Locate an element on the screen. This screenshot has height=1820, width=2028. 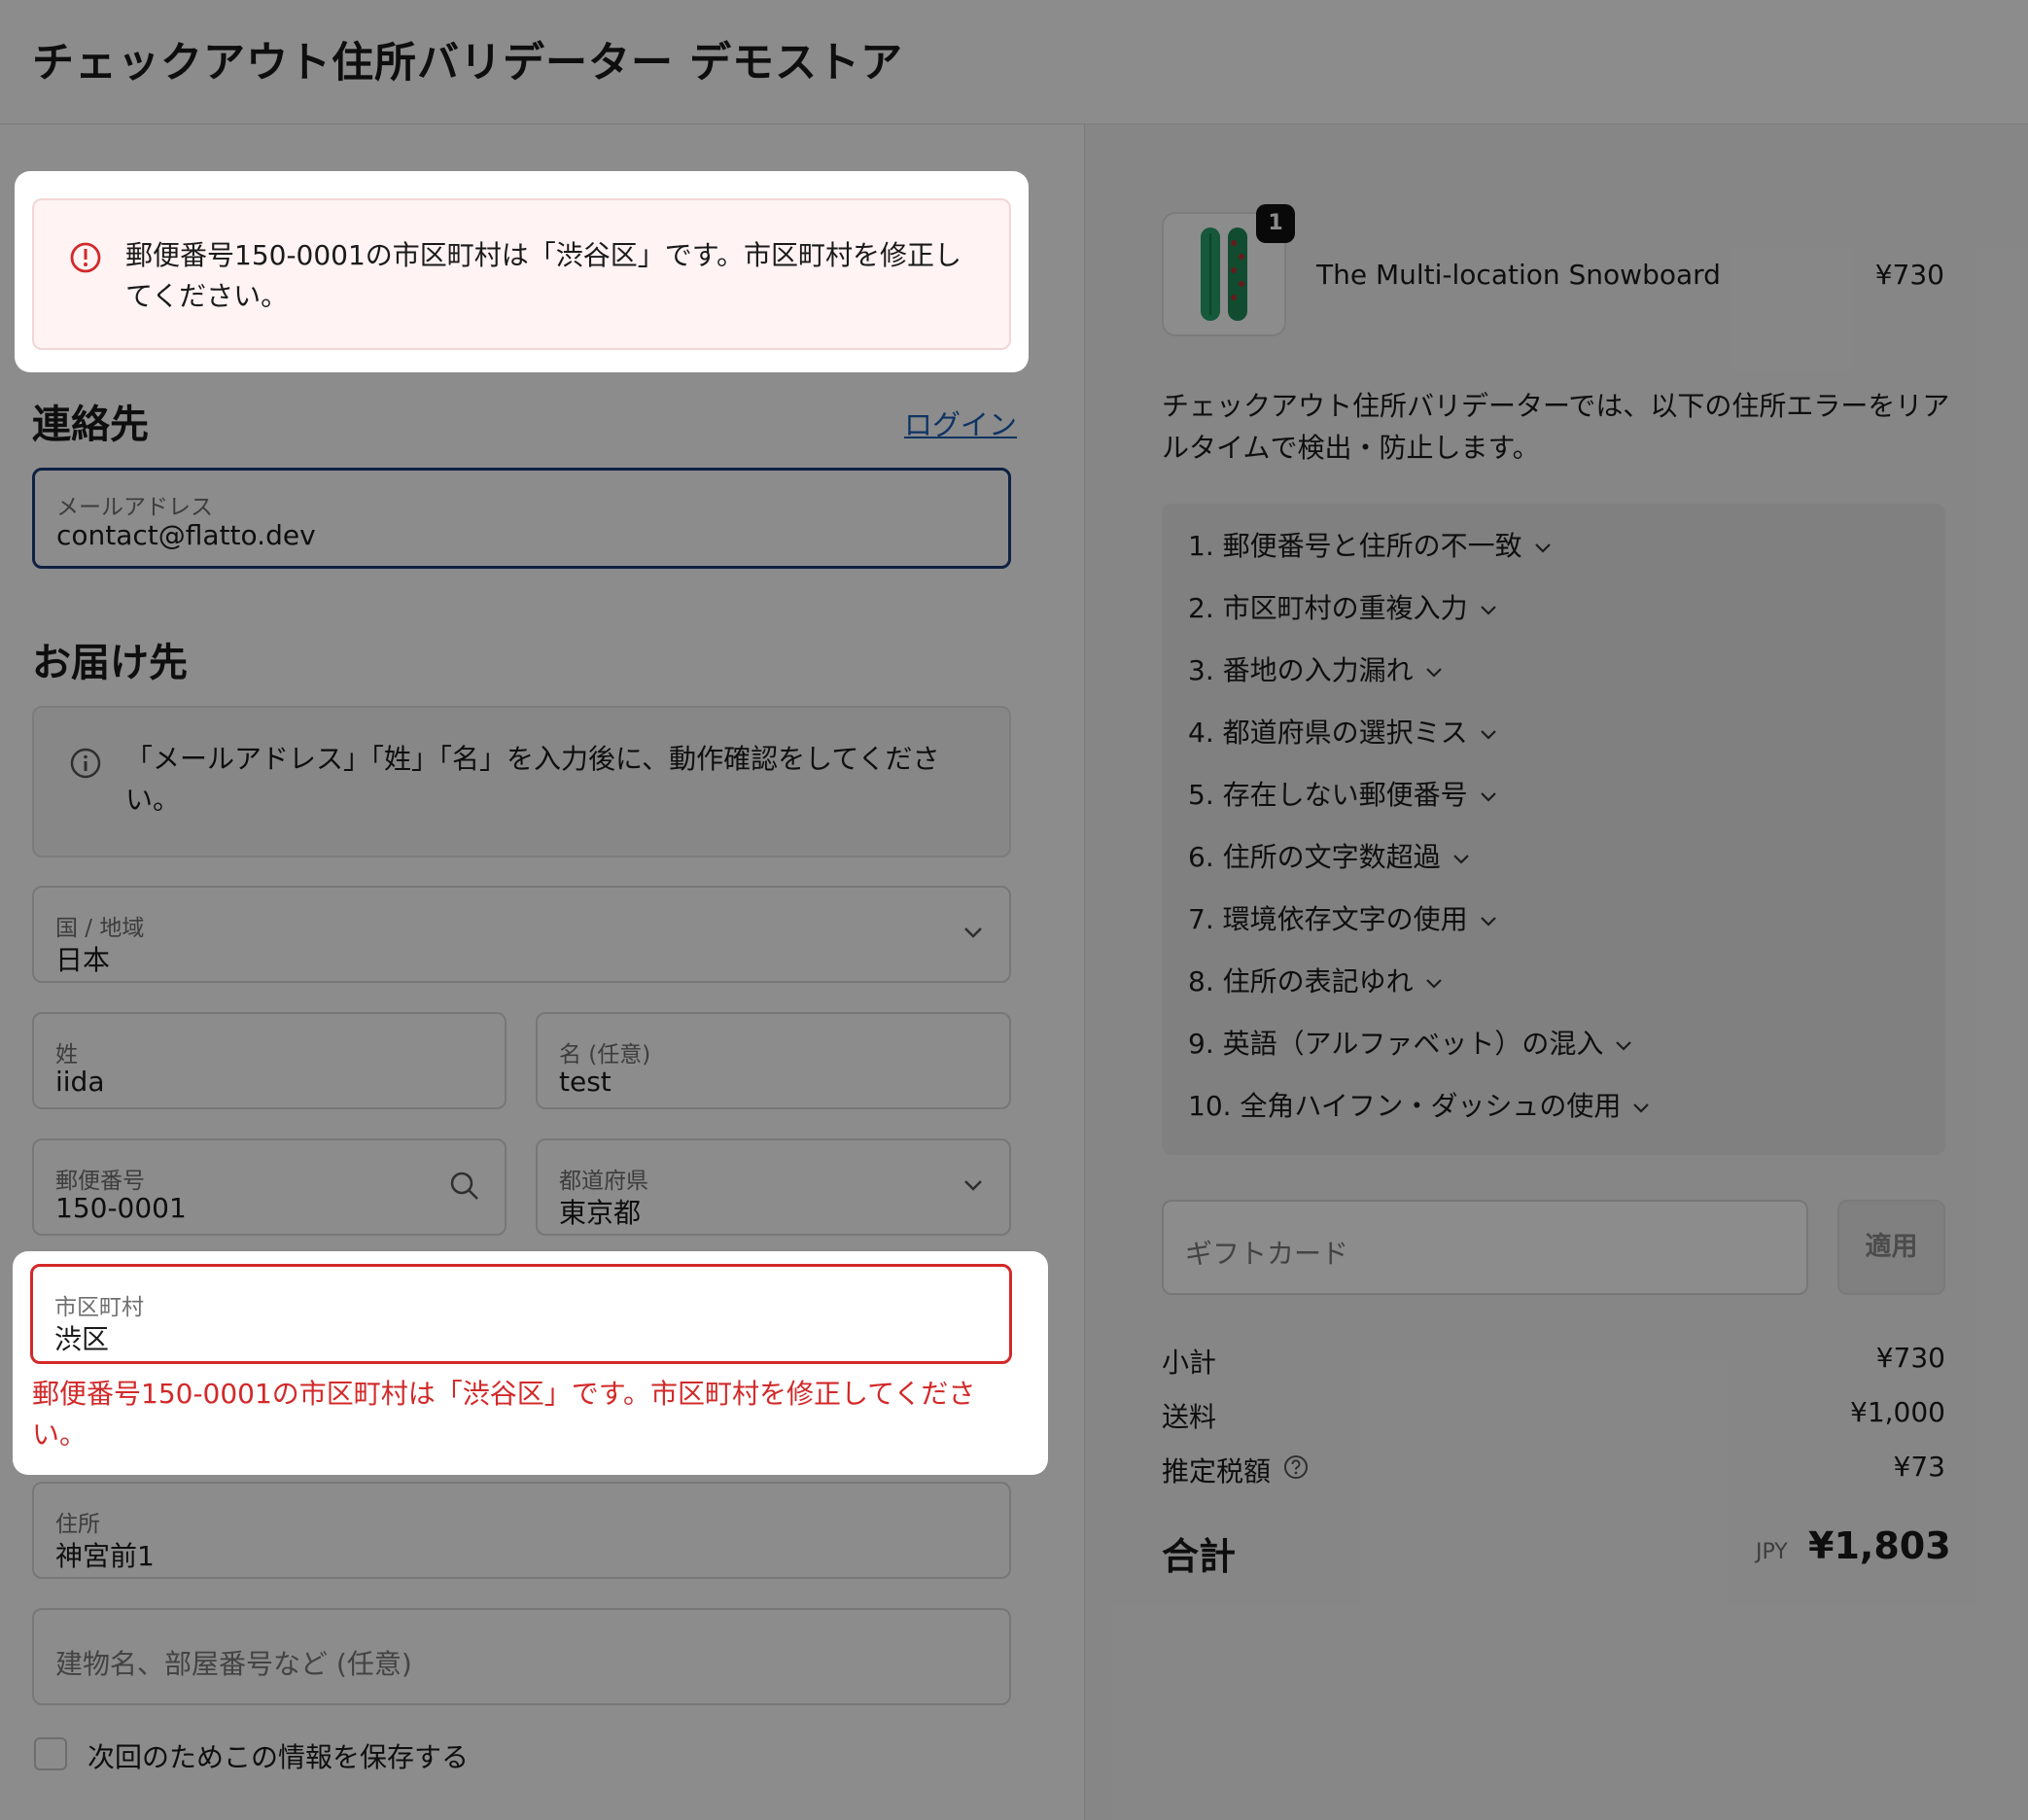
first-name-label: 名 (任意) is located at coordinates (605, 1055).